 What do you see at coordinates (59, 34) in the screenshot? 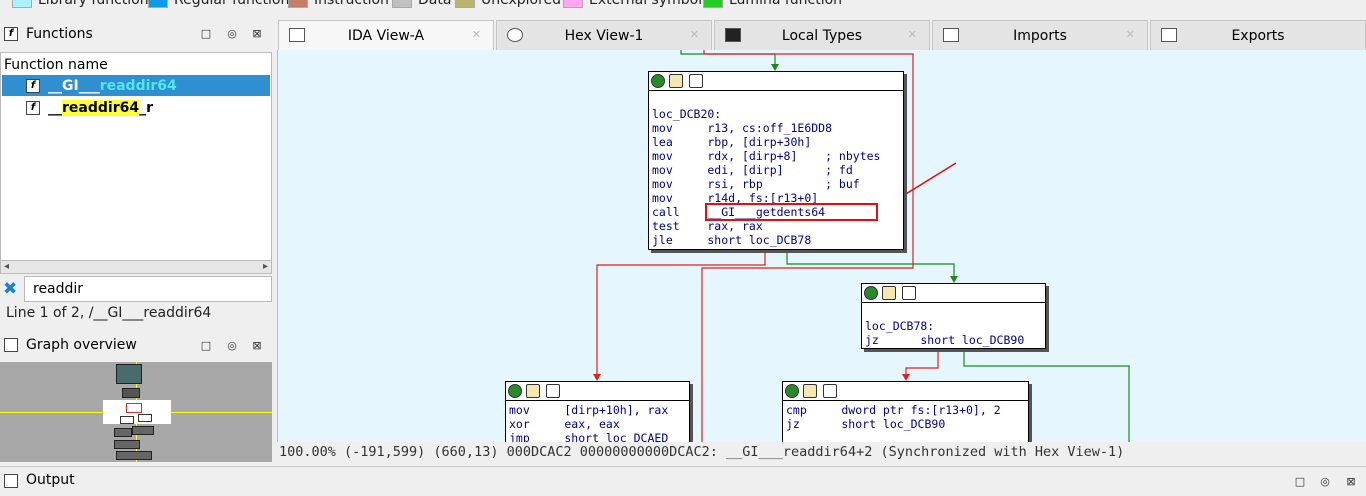
I see `functions-title: Functions` at bounding box center [59, 34].